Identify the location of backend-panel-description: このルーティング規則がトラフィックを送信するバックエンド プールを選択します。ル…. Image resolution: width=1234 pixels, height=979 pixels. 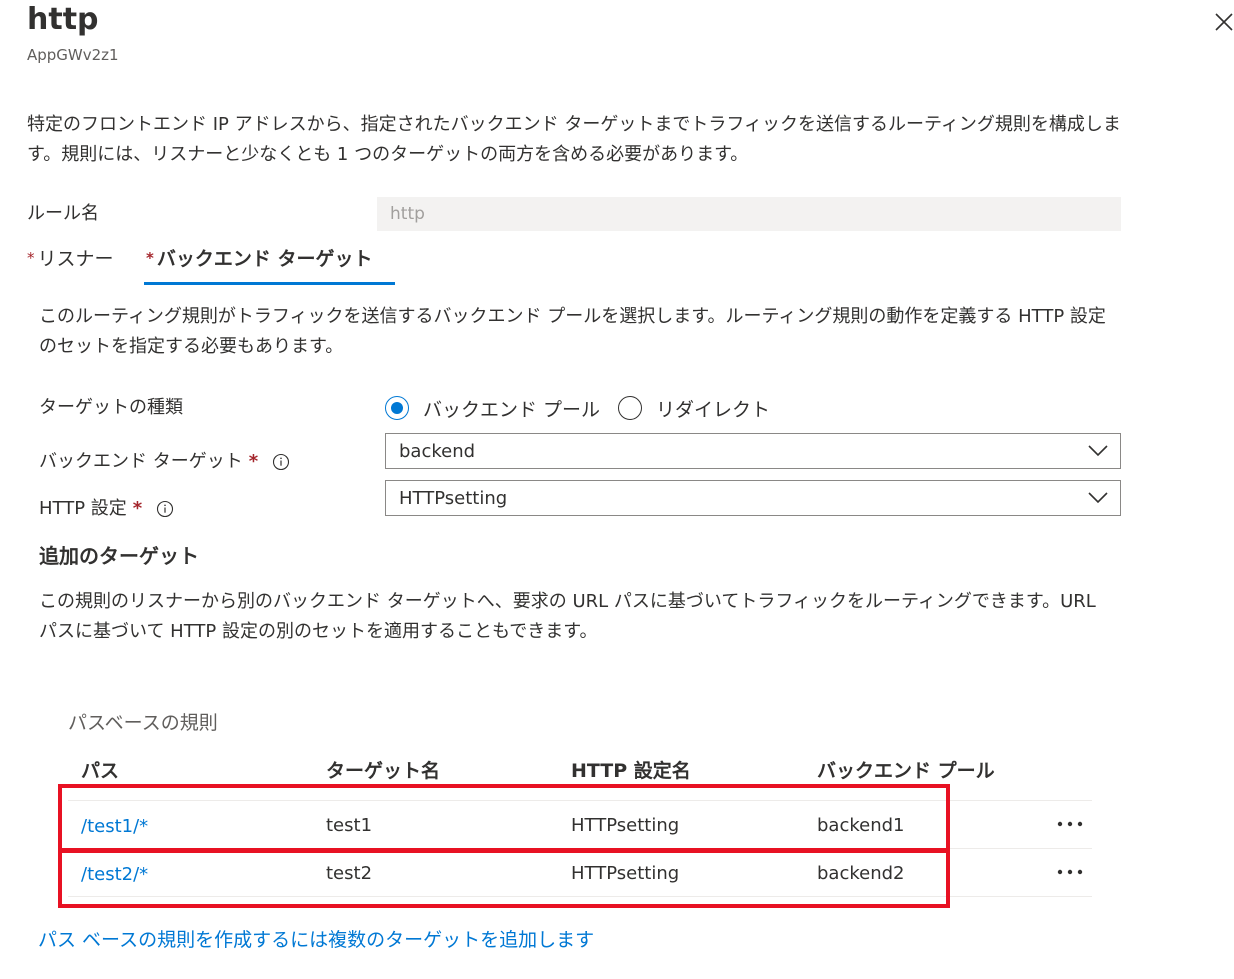
(572, 331).